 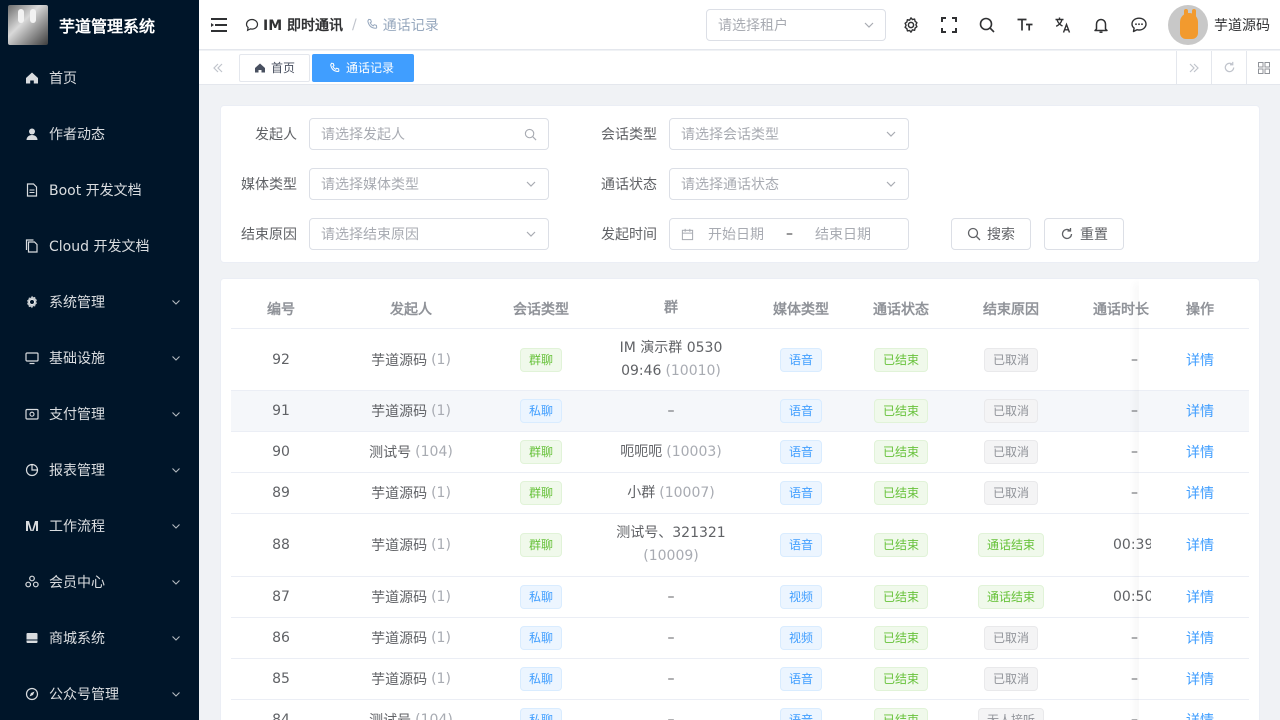 I want to click on sidebar-item-7: 报表管理, so click(x=99, y=470).